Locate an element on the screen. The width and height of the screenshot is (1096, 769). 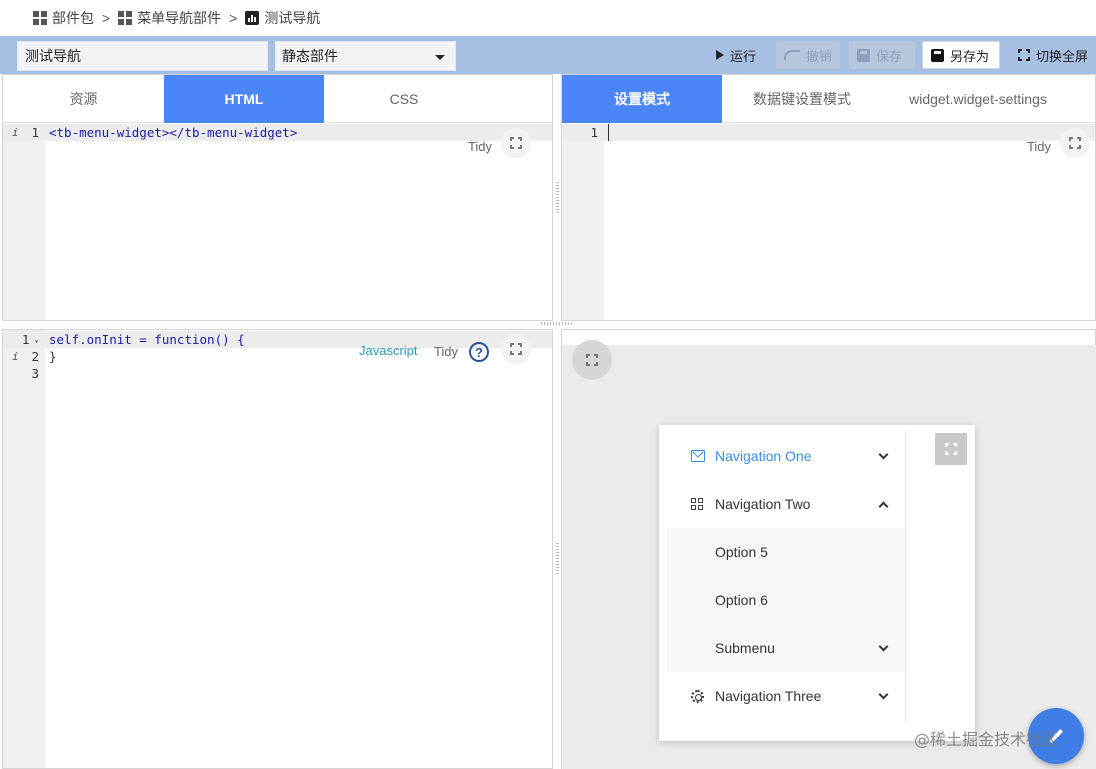
breadcrumb-label: 部件包 is located at coordinates (73, 18).